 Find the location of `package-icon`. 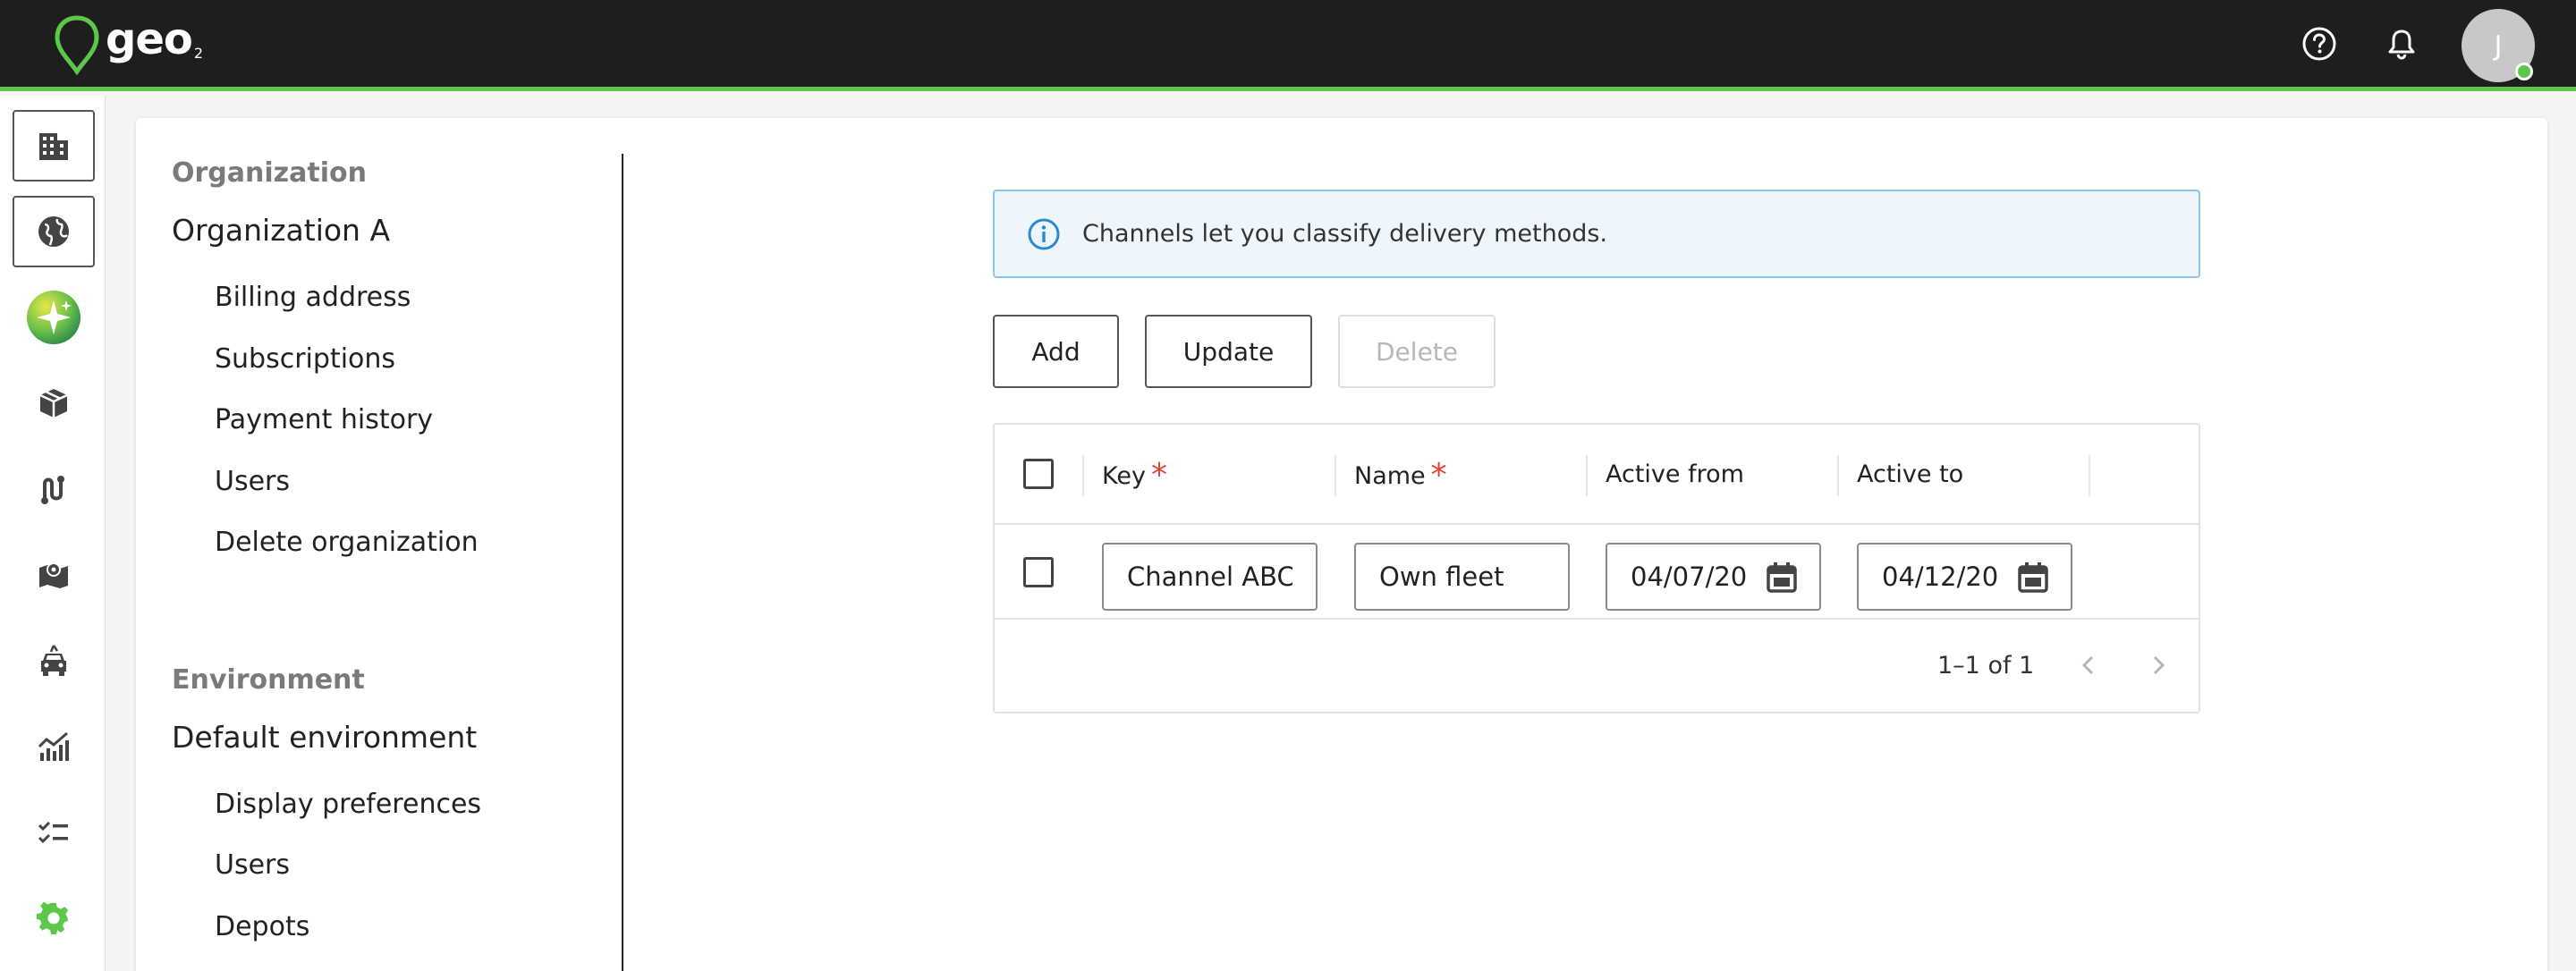

package-icon is located at coordinates (54, 403).